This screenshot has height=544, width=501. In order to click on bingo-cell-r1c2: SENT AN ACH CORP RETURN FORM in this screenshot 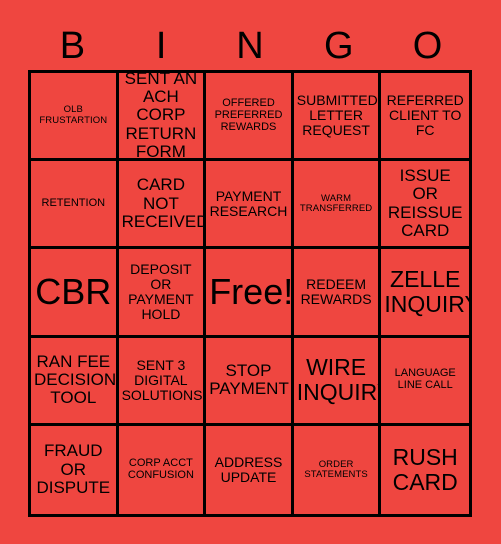, I will do `click(162, 117)`.